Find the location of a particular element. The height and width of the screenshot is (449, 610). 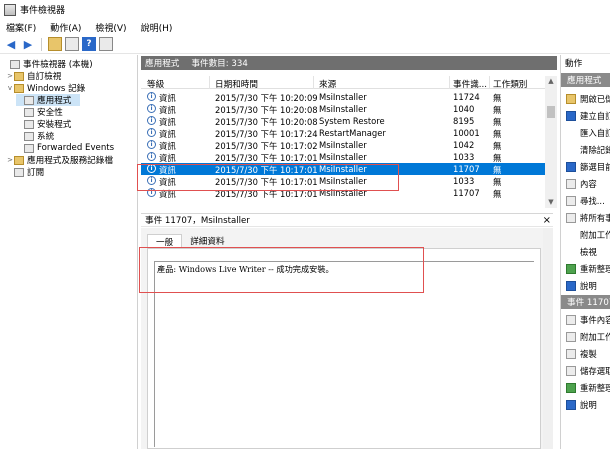

tab-details: 詳細資料 is located at coordinates (207, 241).